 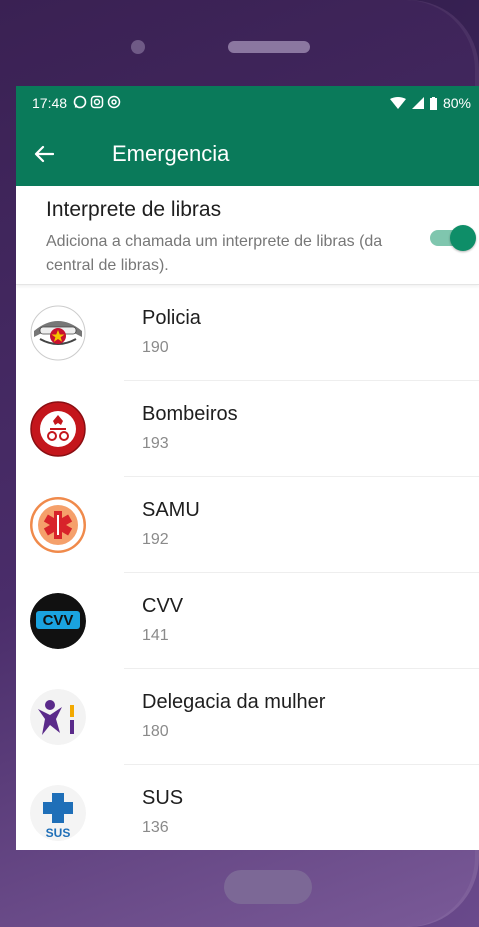 What do you see at coordinates (155, 731) in the screenshot?
I see `contact-number: 180` at bounding box center [155, 731].